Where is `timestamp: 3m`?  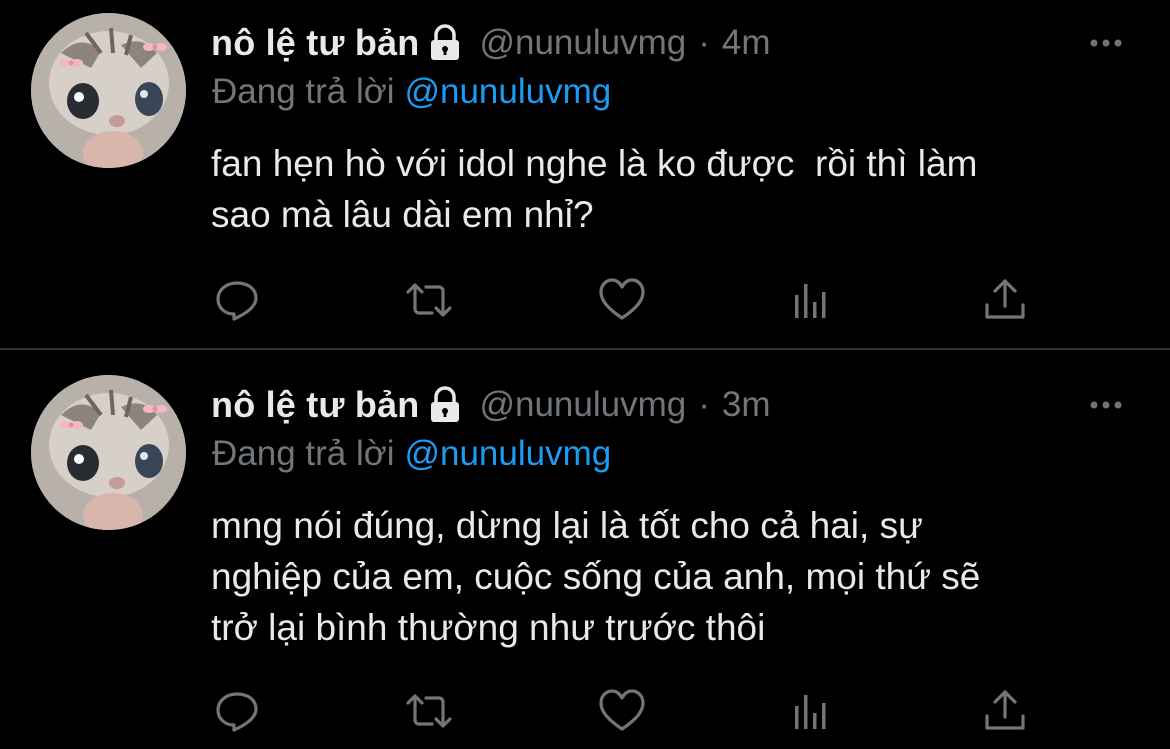 timestamp: 3m is located at coordinates (746, 405).